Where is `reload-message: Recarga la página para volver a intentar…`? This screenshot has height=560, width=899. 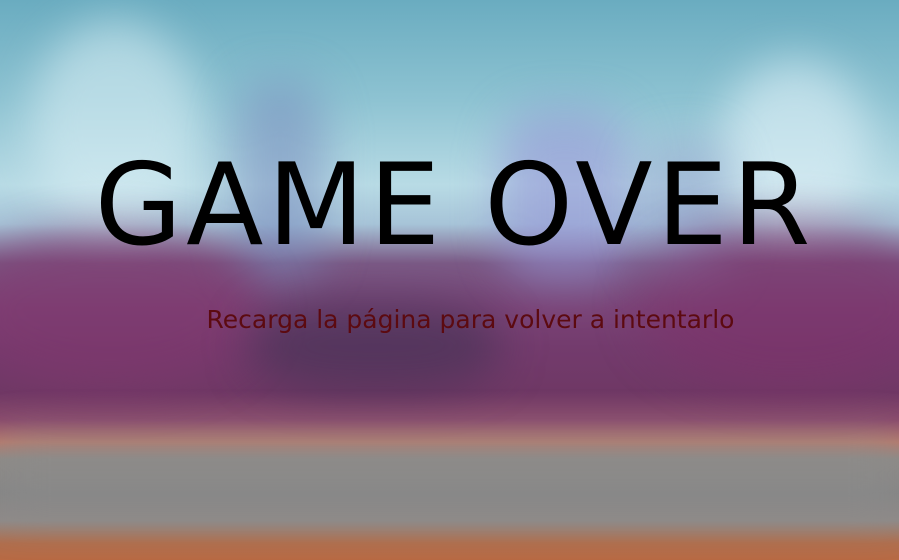 reload-message: Recarga la página para volver a intentar… is located at coordinates (470, 319).